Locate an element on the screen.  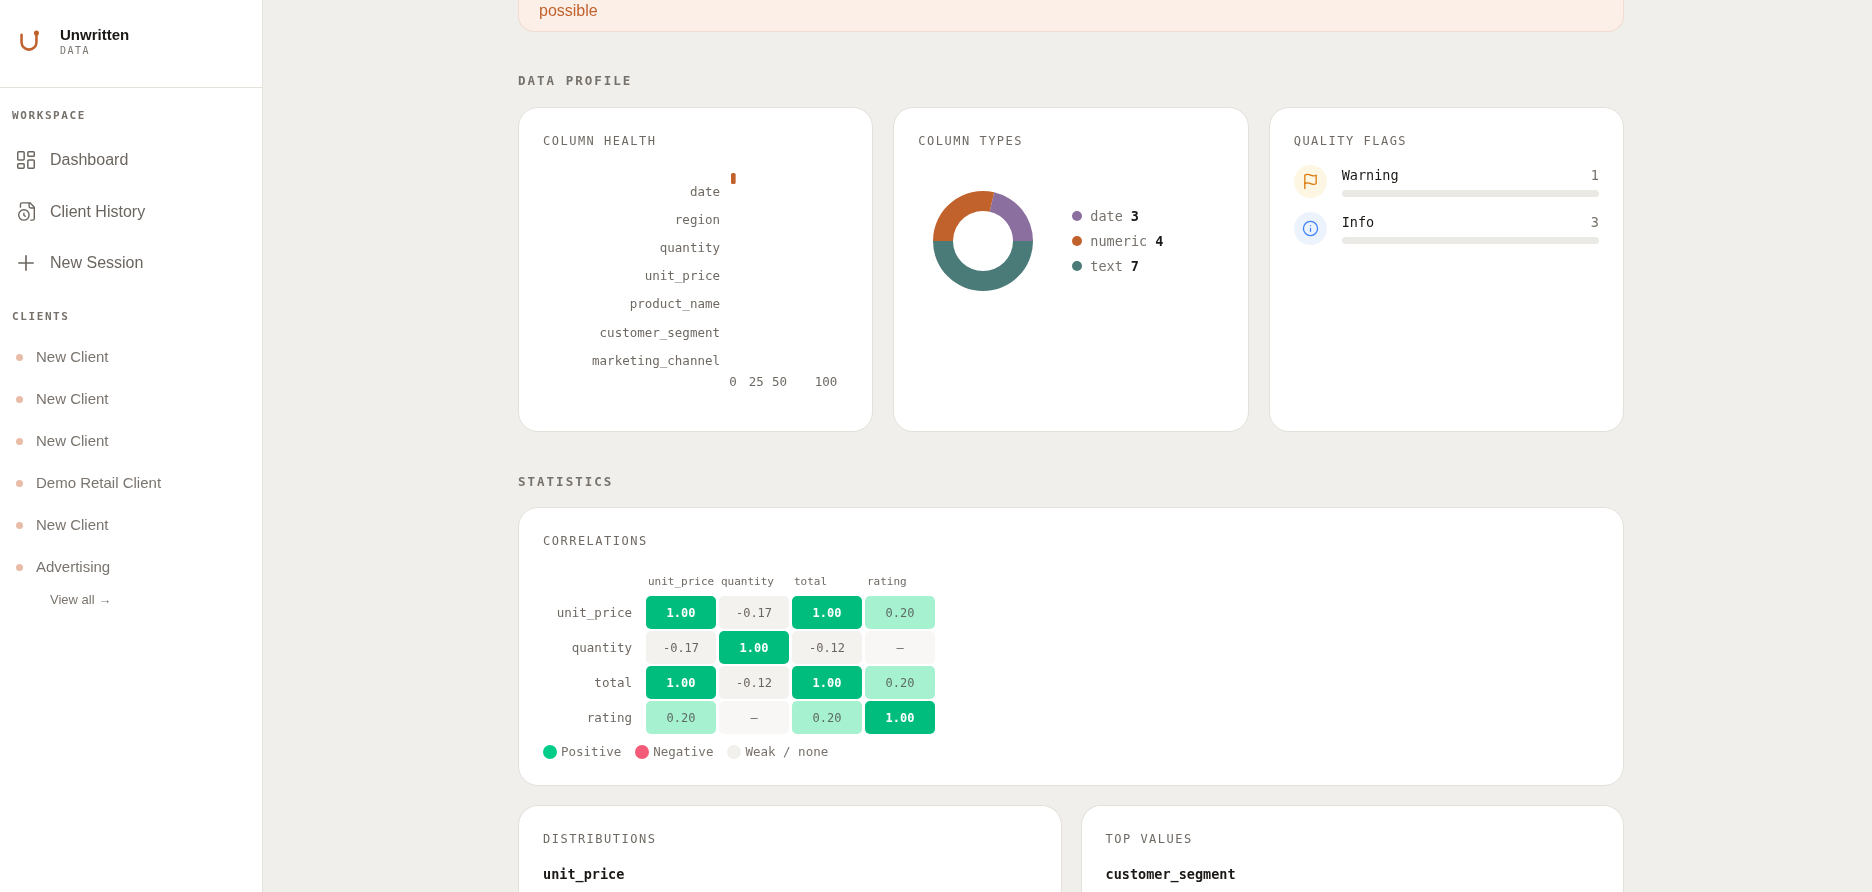
category-label: unit_price is located at coordinates (682, 276).